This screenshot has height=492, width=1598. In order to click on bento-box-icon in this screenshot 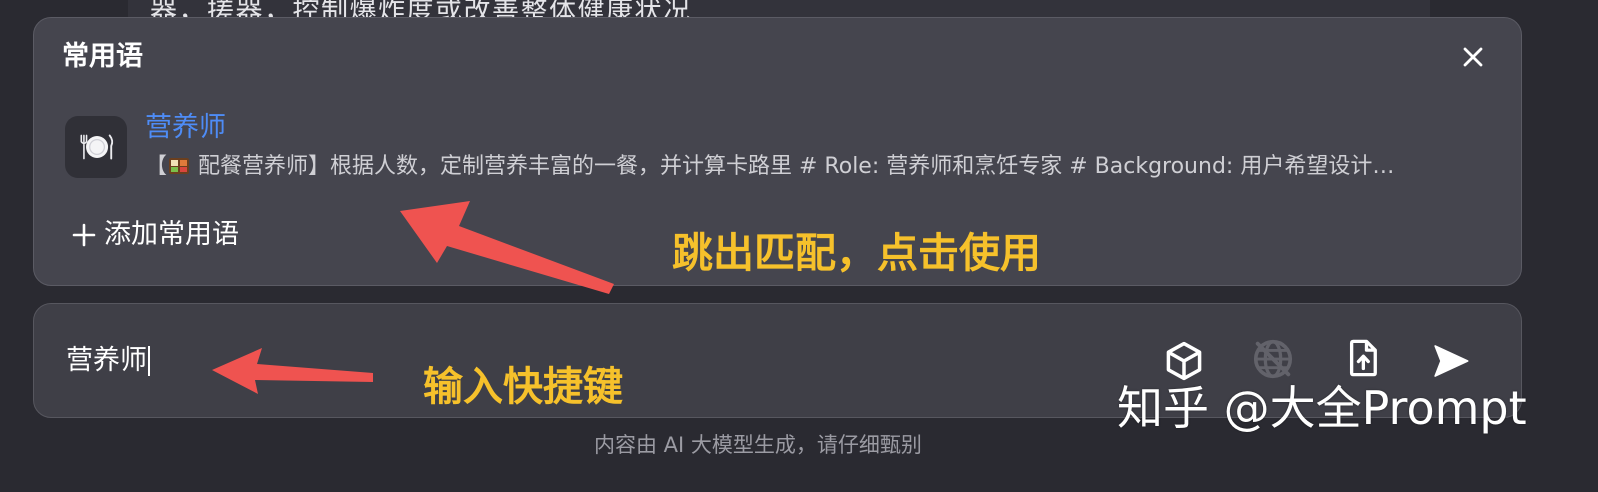, I will do `click(179, 166)`.